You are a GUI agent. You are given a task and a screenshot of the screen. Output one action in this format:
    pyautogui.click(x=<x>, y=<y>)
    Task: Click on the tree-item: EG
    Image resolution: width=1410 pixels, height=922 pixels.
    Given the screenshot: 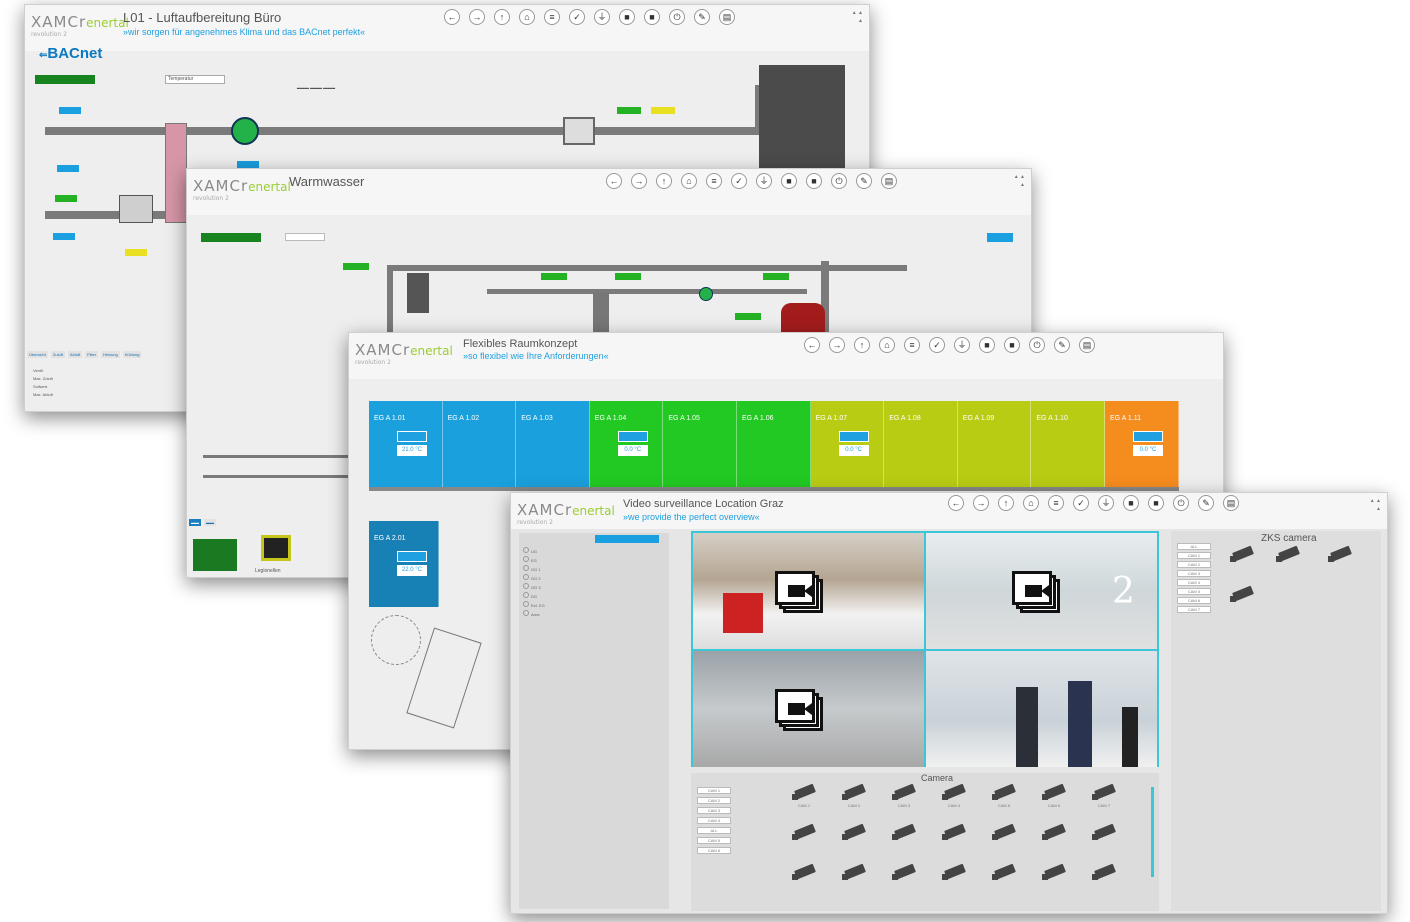 What is the action you would take?
    pyautogui.click(x=534, y=560)
    